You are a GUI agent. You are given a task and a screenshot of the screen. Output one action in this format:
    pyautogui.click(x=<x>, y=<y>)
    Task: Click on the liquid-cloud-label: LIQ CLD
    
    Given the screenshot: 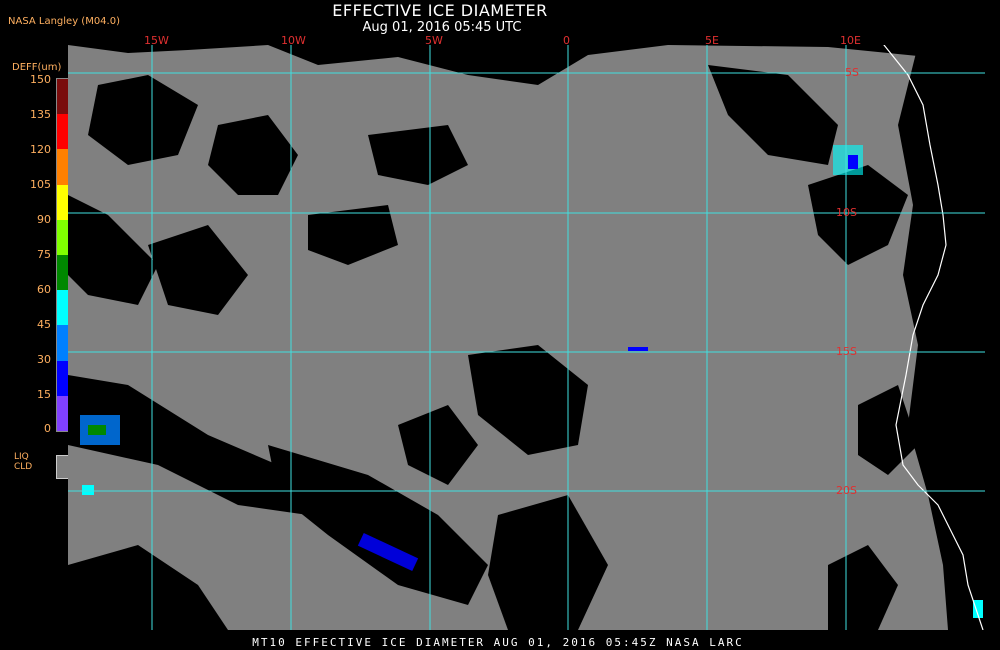 What is the action you would take?
    pyautogui.click(x=23, y=462)
    